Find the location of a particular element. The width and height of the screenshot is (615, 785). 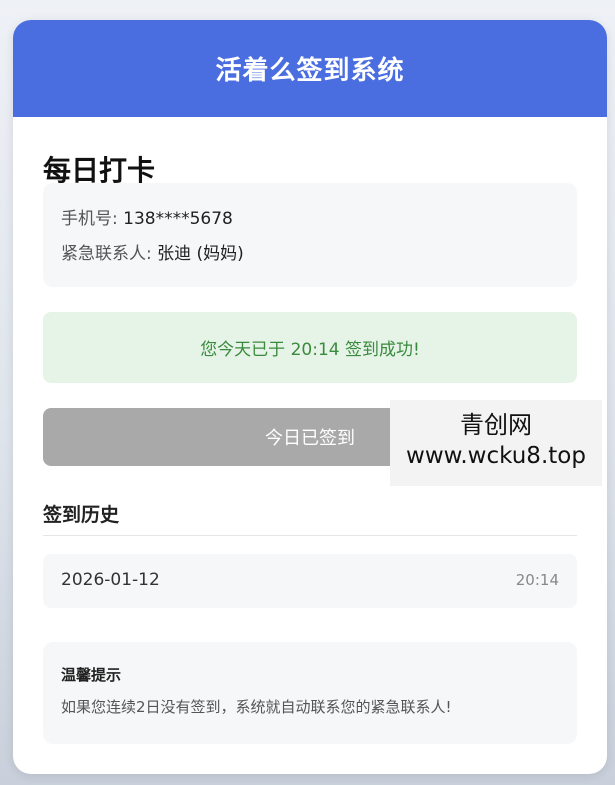

tips-panel: 温馨提示 如果您连续2日没有签到，系统就自动联系您的紧急联系人! is located at coordinates (310, 693).